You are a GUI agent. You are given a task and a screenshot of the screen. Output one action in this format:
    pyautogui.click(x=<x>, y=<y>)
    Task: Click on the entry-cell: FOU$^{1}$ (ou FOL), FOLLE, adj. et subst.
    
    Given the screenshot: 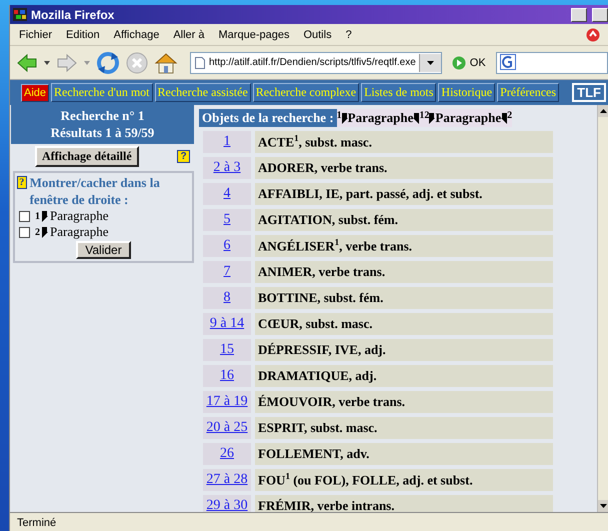 What is the action you would take?
    pyautogui.click(x=404, y=480)
    